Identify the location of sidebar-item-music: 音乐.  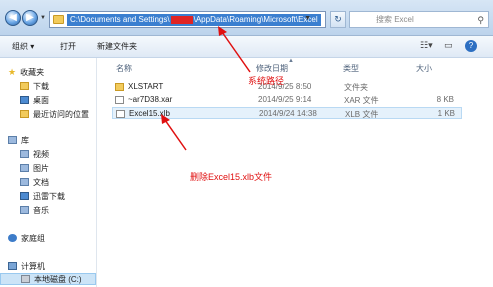
(24, 210).